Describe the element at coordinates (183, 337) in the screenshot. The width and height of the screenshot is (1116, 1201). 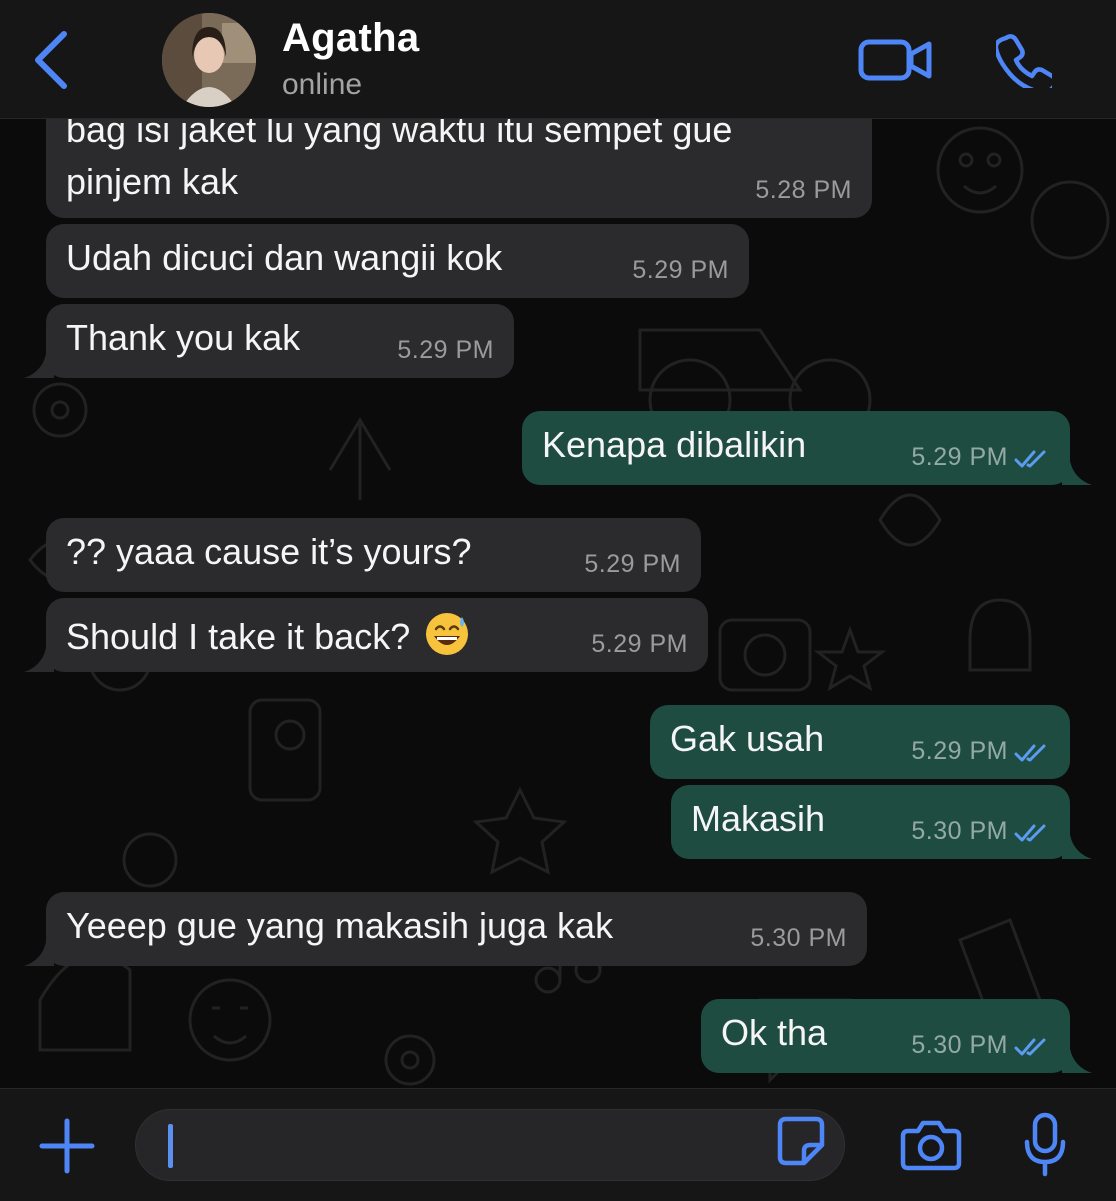
I see `message-text: Thank you kak` at that location.